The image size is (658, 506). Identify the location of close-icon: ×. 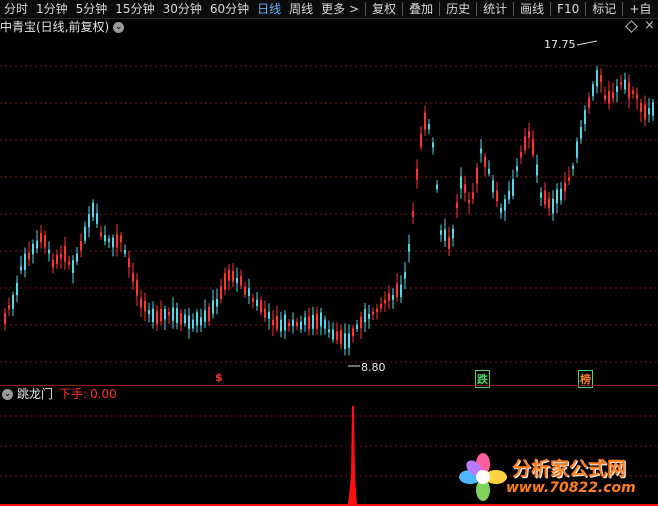
(649, 25).